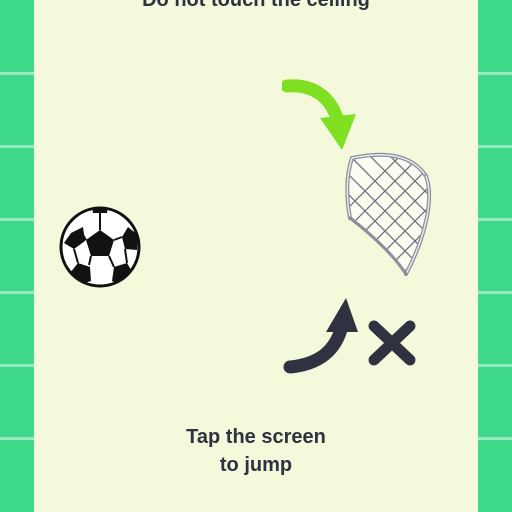 The height and width of the screenshot is (512, 512). What do you see at coordinates (256, 451) in the screenshot?
I see `tap-instruction-text: Tap the screen to jump` at bounding box center [256, 451].